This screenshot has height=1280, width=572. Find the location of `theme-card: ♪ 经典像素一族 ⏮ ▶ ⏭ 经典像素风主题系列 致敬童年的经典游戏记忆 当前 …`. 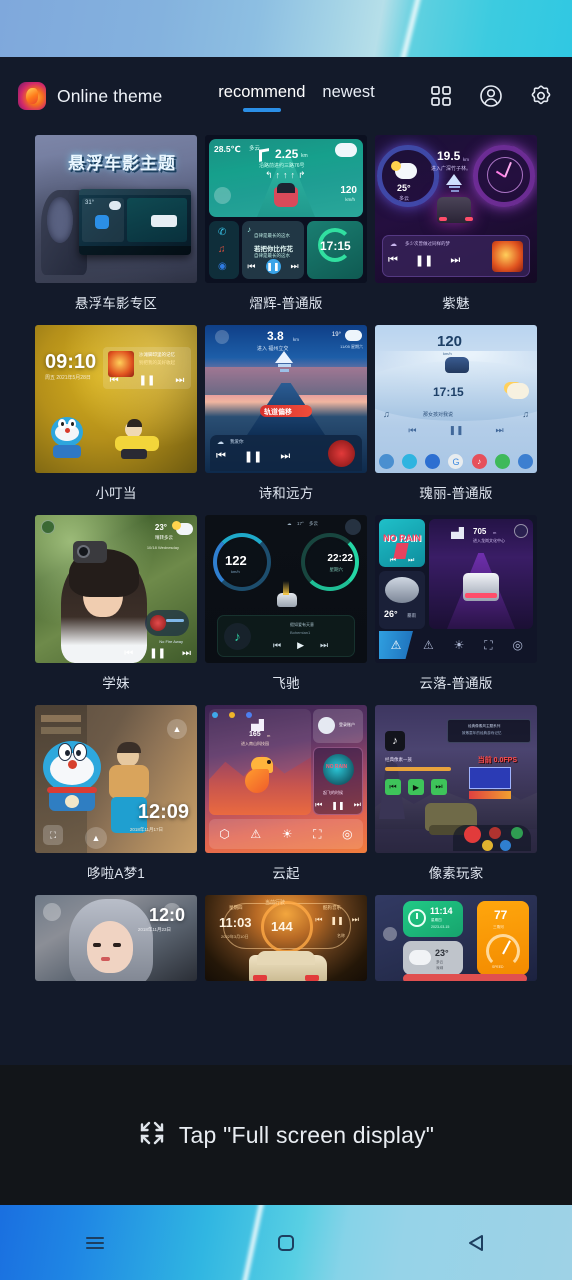

theme-card: ♪ 经典像素一族 ⏮ ▶ ⏭ 经典像素风主题系列 致敬童年的经典游戏记忆 当前 … is located at coordinates (456, 793).